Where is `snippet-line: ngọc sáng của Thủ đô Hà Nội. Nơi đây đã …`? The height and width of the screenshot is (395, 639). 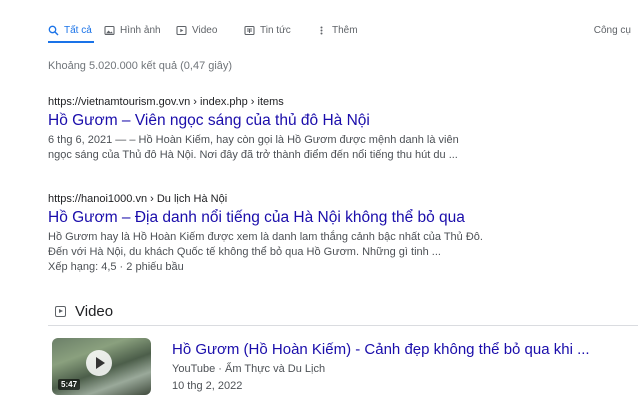 snippet-line: ngọc sáng của Thủ đô Hà Nội. Nơi đây đã … is located at coordinates (253, 155).